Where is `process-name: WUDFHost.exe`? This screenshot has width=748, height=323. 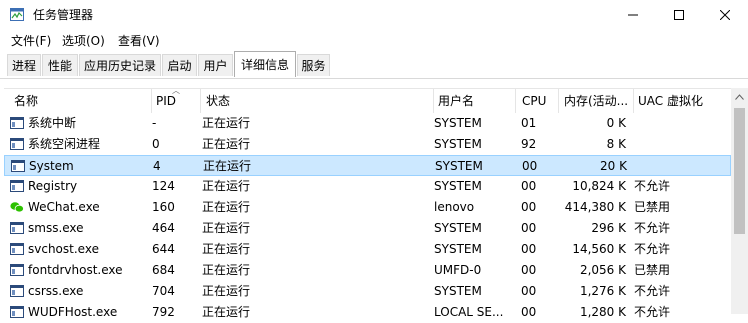 process-name: WUDFHost.exe is located at coordinates (73, 312).